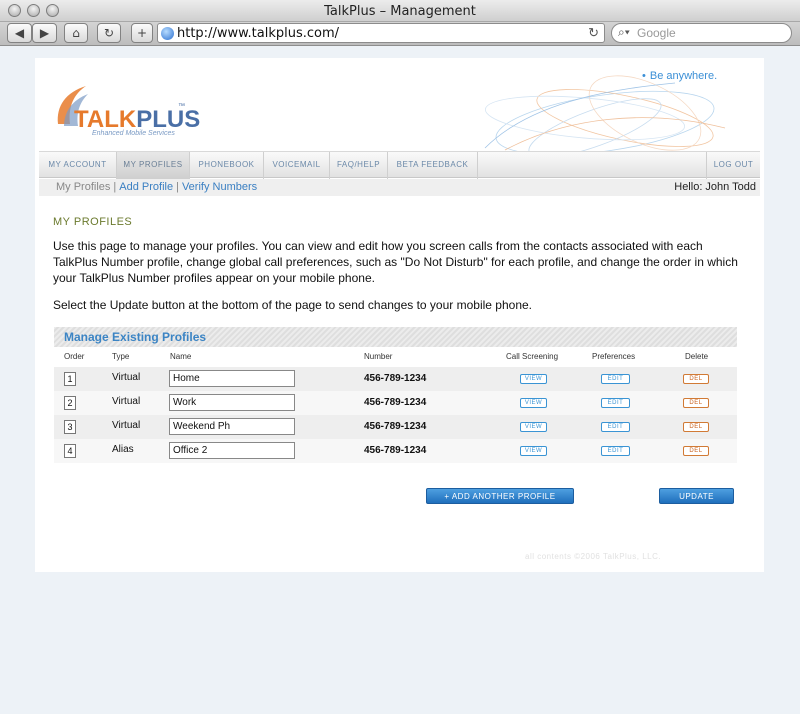 Image resolution: width=800 pixels, height=714 pixels. I want to click on plus-icon: +, so click(142, 33).